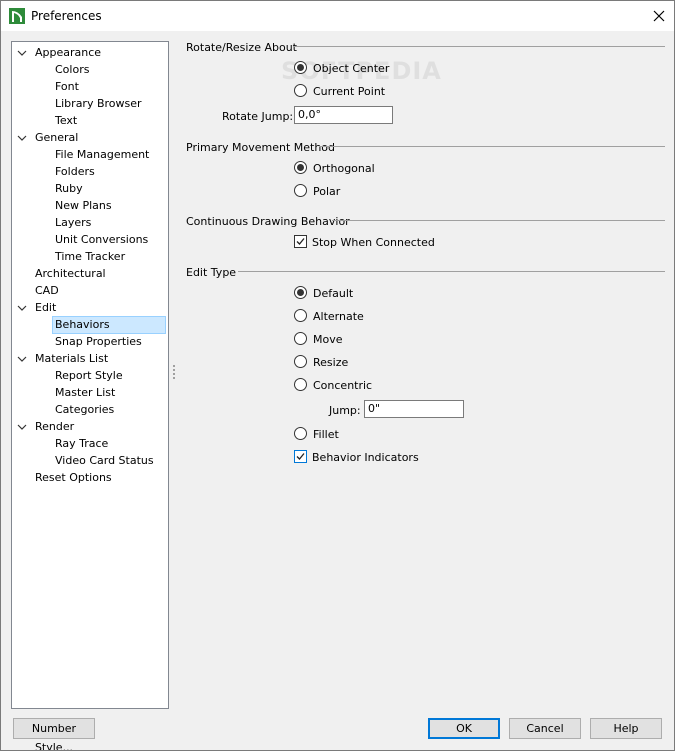  Describe the element at coordinates (174, 373) in the screenshot. I see `pane-splitter` at that location.